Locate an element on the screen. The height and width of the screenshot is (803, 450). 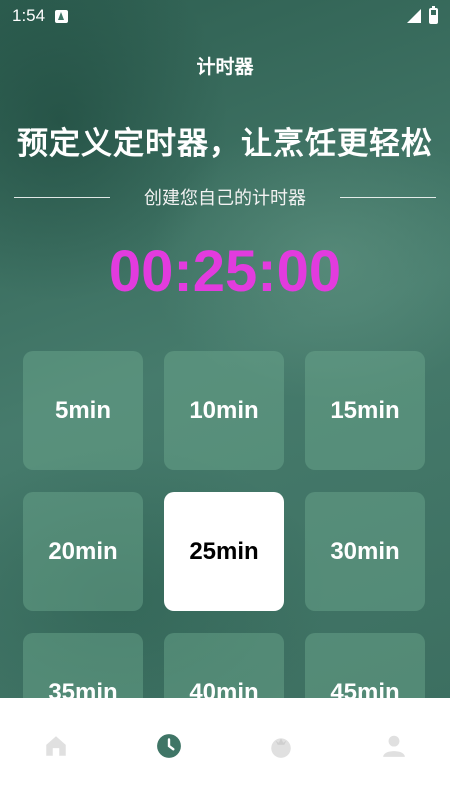
preset-25min-button: 25min is located at coordinates (224, 551).